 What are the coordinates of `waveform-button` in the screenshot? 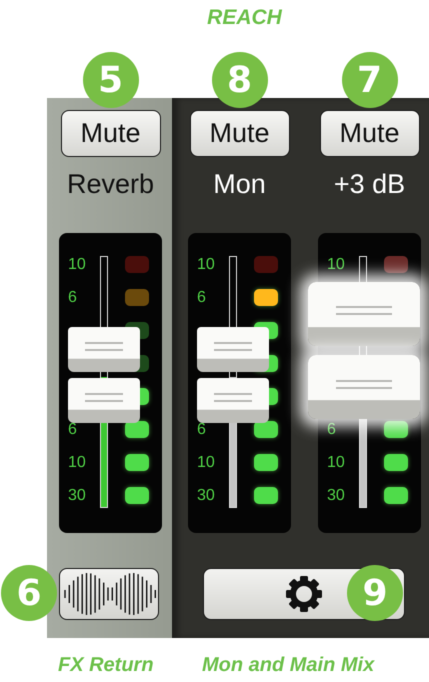 It's located at (109, 594).